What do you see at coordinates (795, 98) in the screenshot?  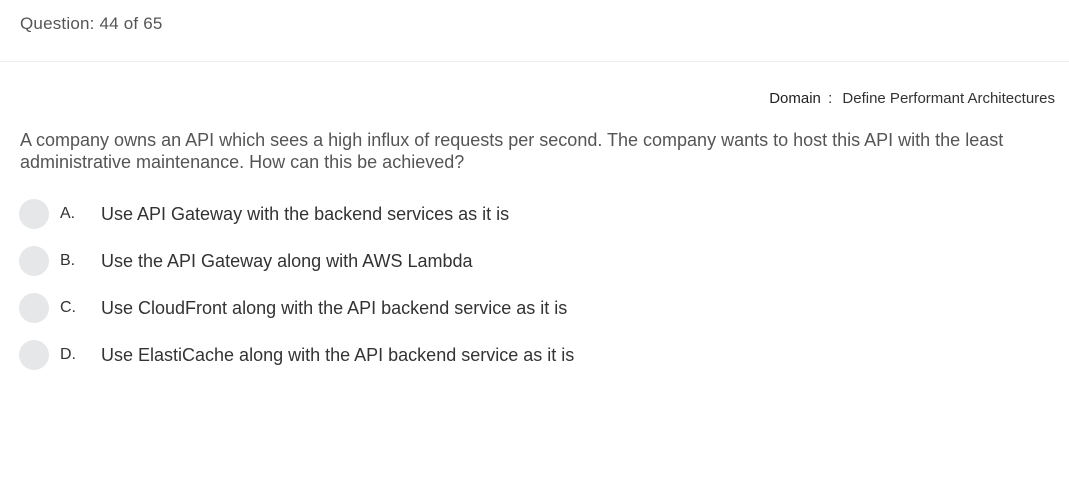 I see `domain-label: Domain` at bounding box center [795, 98].